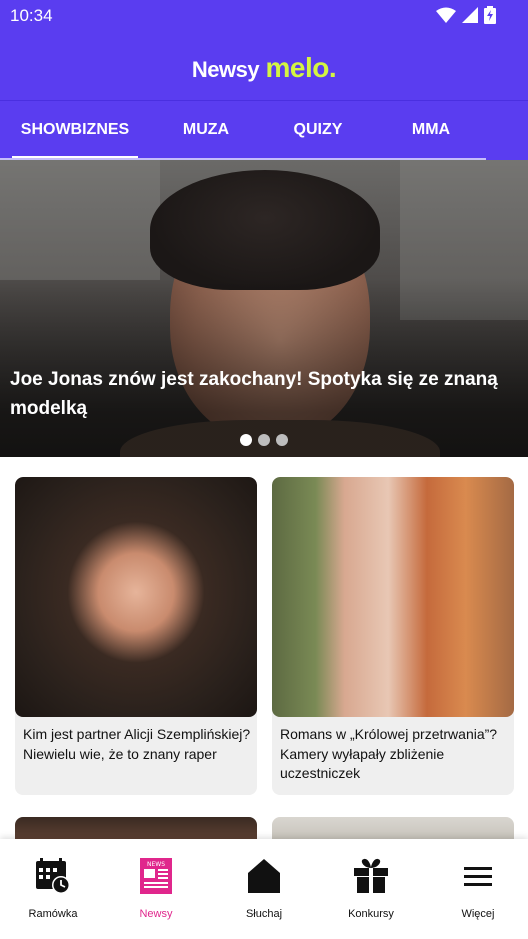 This screenshot has width=528, height=939. What do you see at coordinates (478, 876) in the screenshot?
I see `menu-icon` at bounding box center [478, 876].